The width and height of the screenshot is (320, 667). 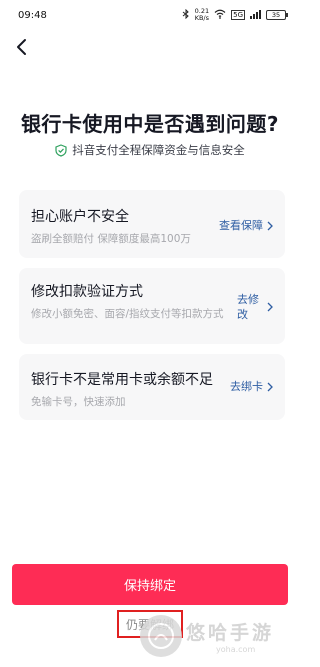 What do you see at coordinates (87, 292) in the screenshot?
I see `card-title: 修改扣款验证方式` at bounding box center [87, 292].